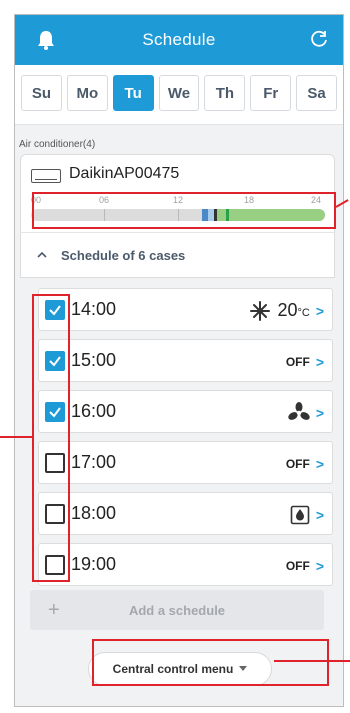 The image size is (350, 713). I want to click on schedule-time: 19:00, so click(94, 564).